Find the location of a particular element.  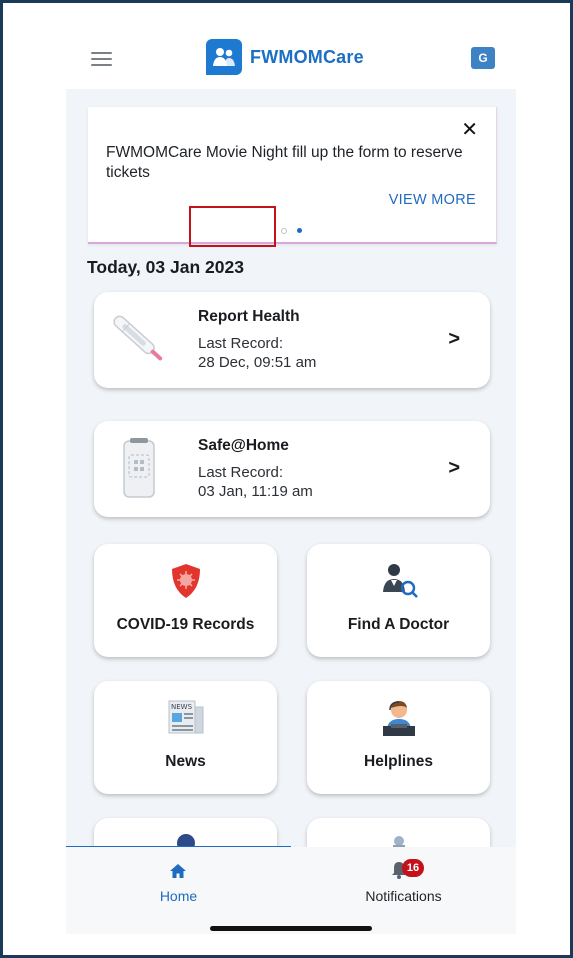

doctor-search-icon is located at coordinates (398, 581).